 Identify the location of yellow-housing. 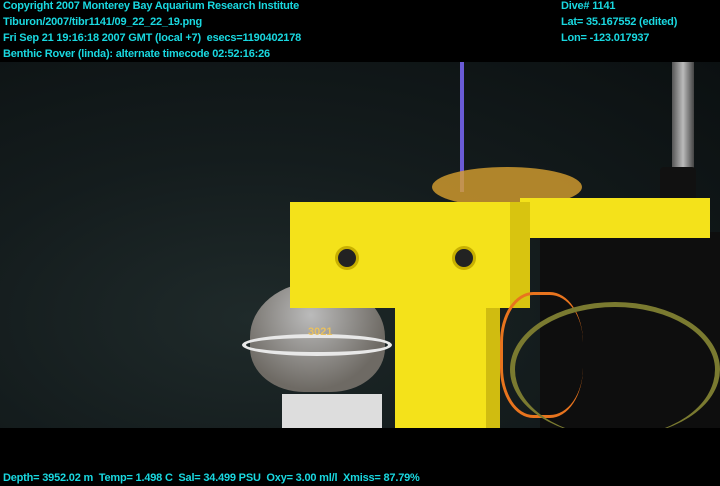
(410, 255).